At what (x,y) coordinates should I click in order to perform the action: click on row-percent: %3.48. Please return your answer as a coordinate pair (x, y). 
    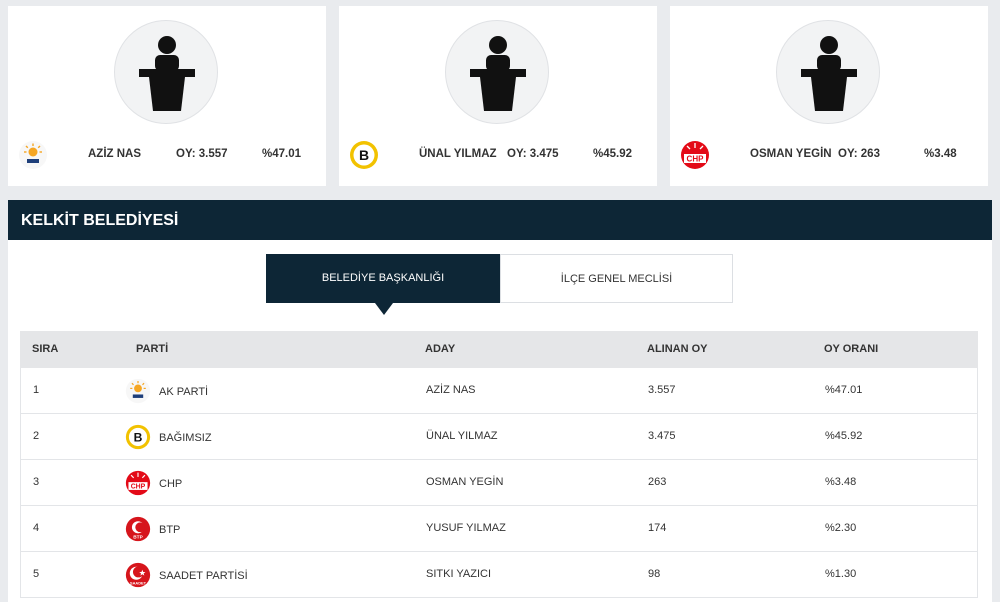
    Looking at the image, I should click on (841, 482).